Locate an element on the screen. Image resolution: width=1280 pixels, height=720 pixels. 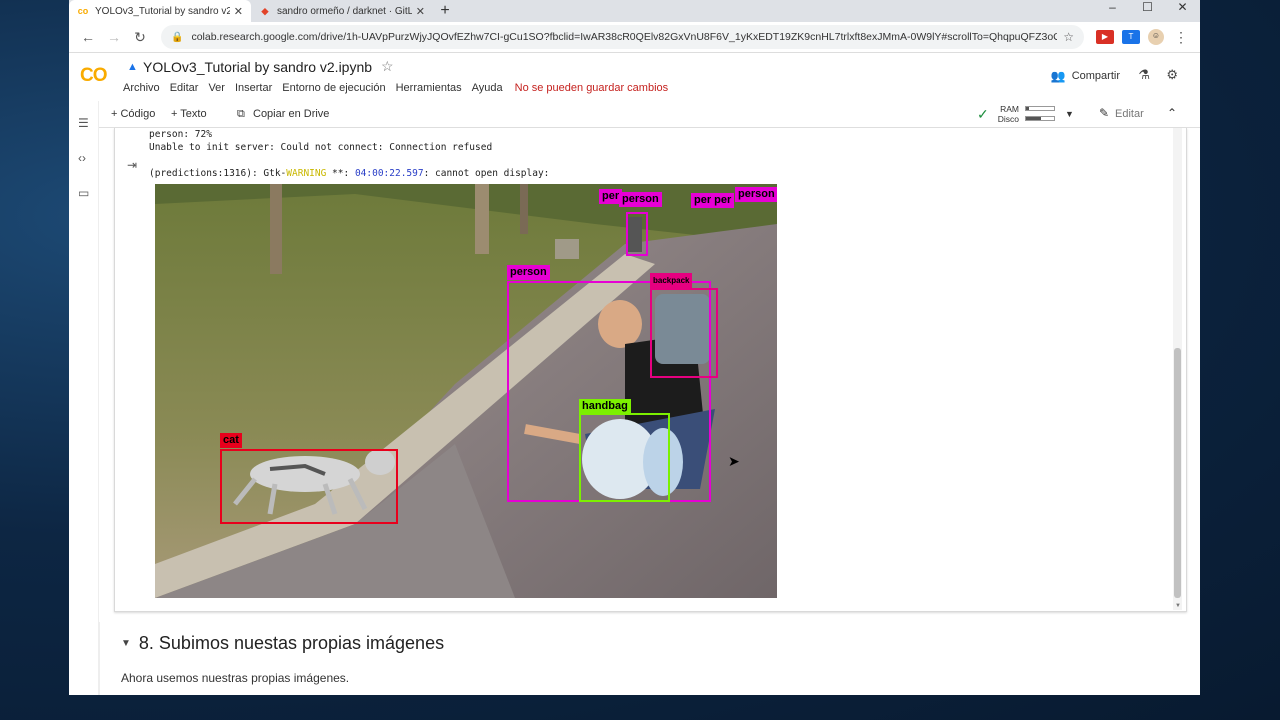
star-notebook-icon: ☆ is located at coordinates (387, 66).